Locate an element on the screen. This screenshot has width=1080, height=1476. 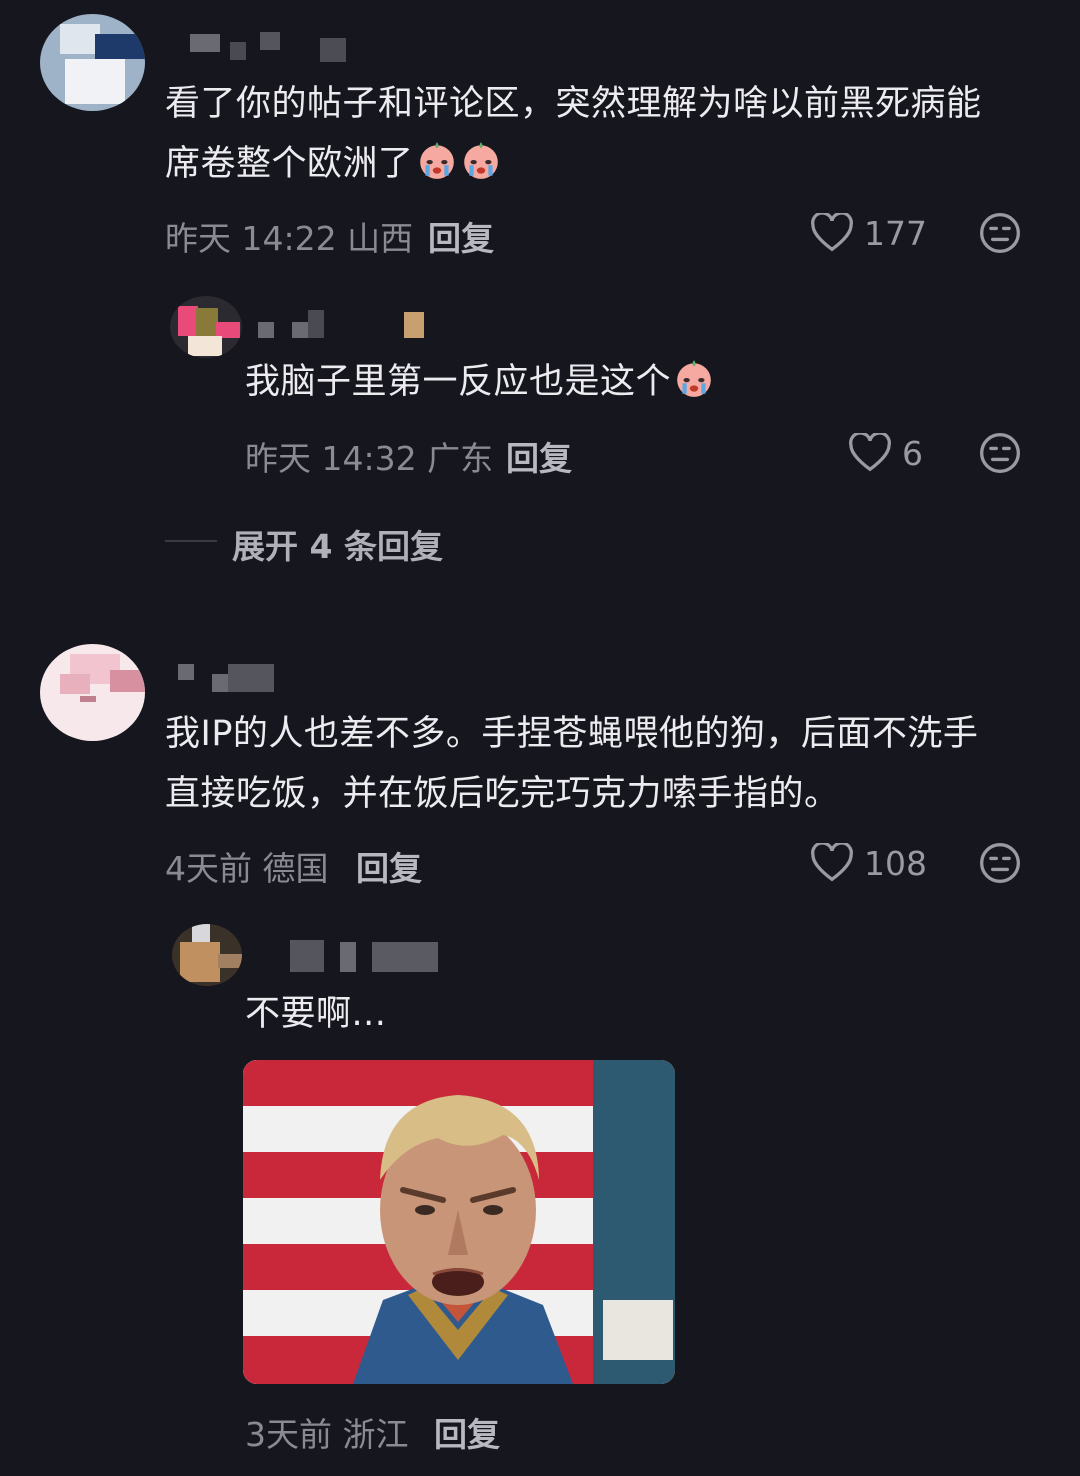
expand-replies-button: 展开 4 条回复 is located at coordinates (337, 544).